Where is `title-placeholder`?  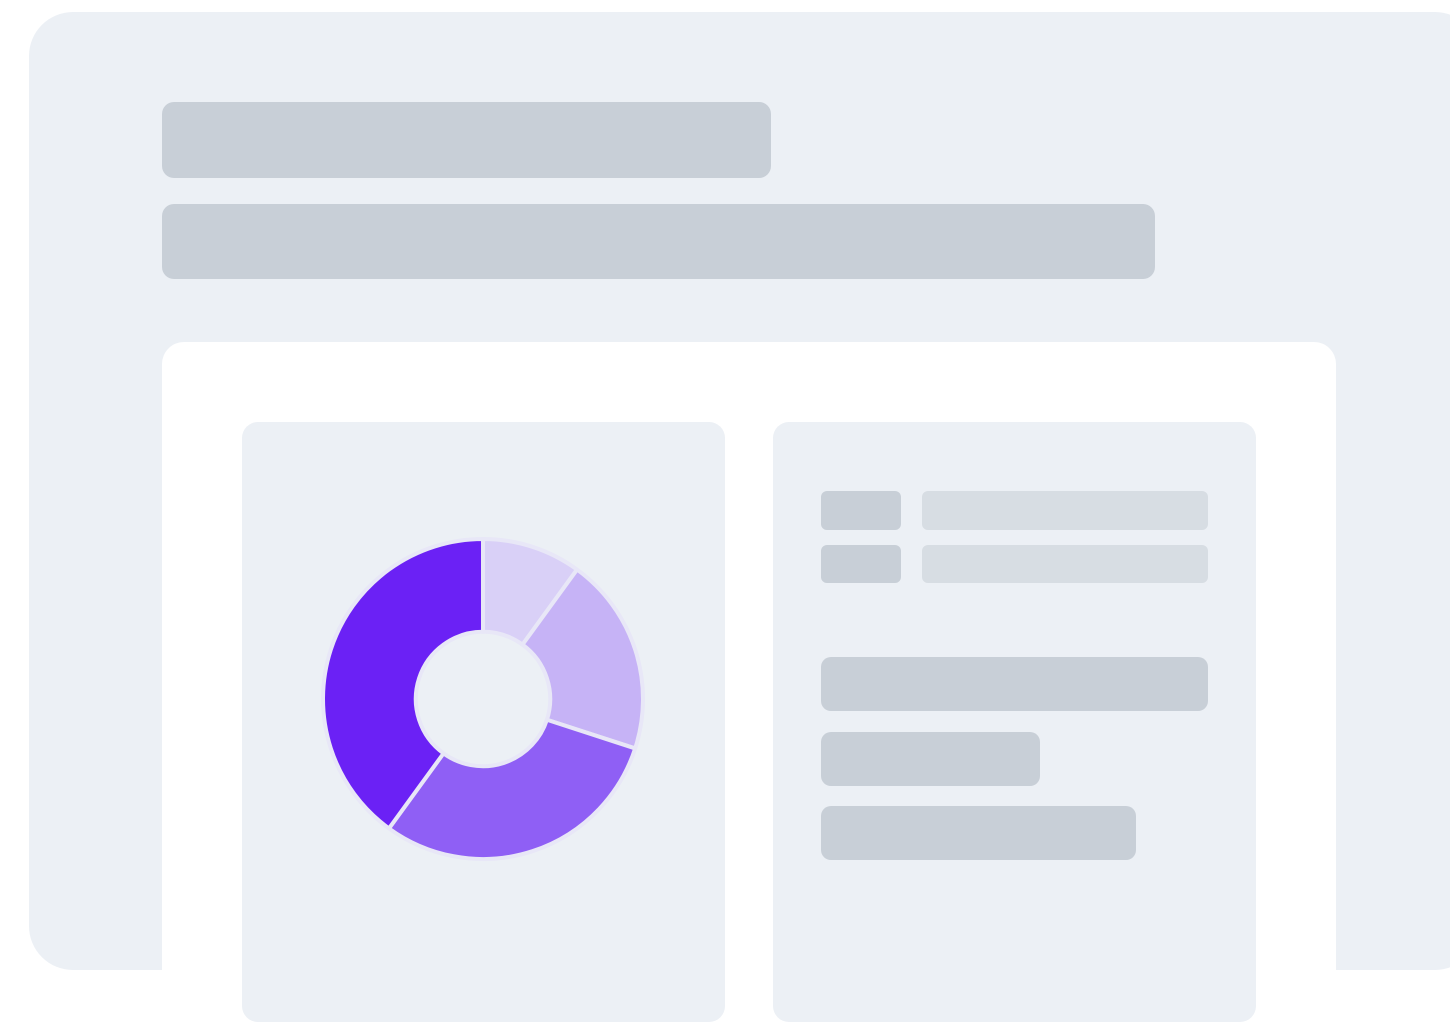 title-placeholder is located at coordinates (466, 140).